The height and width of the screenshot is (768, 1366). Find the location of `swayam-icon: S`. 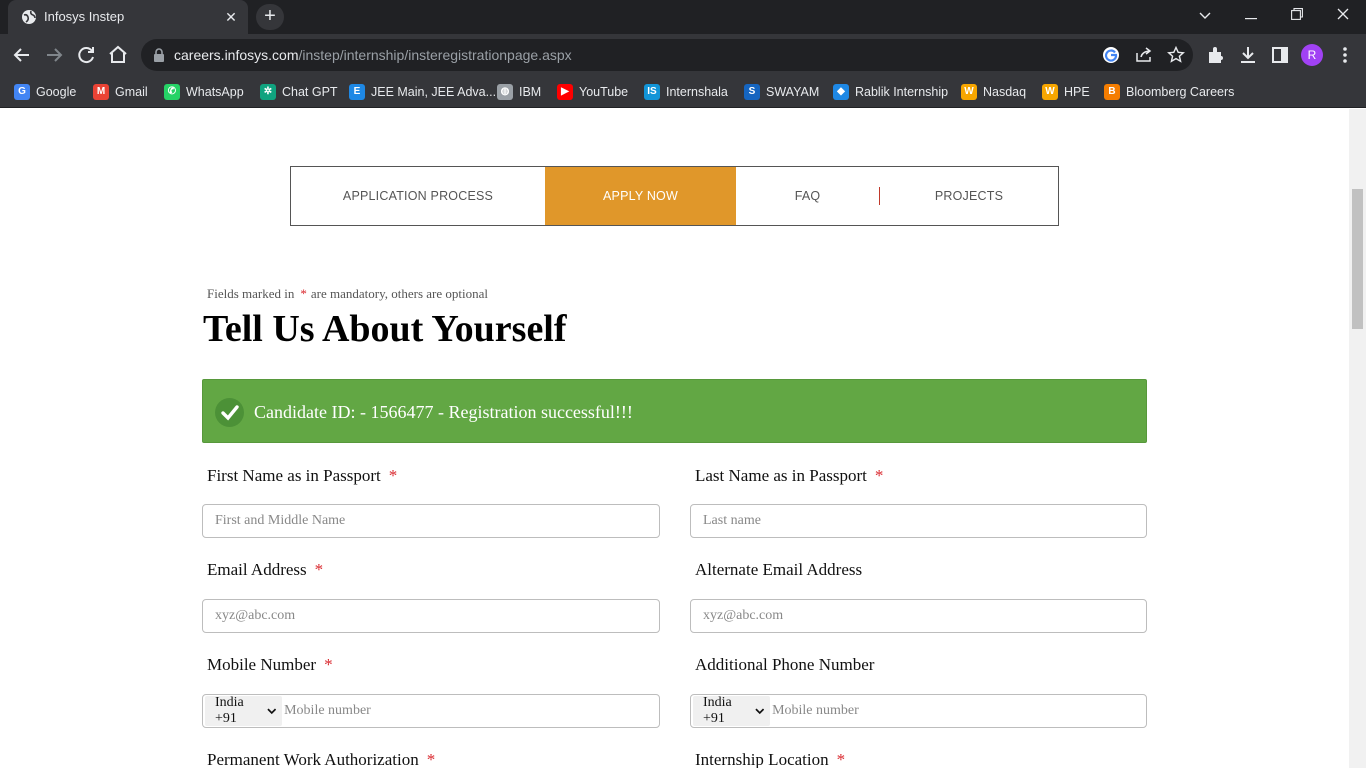

swayam-icon: S is located at coordinates (752, 92).